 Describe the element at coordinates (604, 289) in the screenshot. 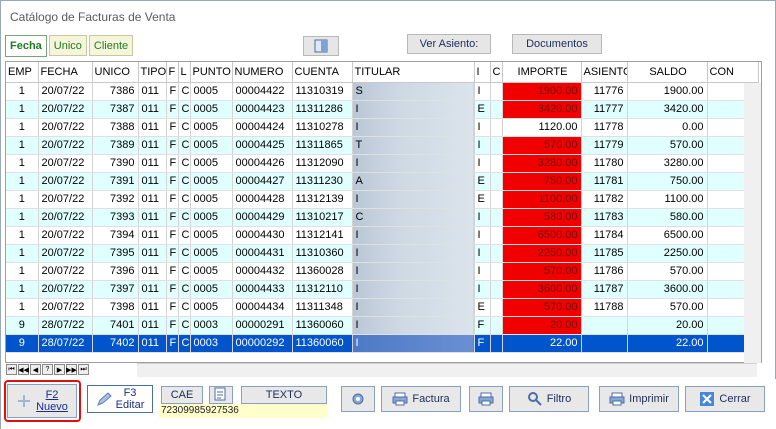

I see `table-cell: 11787` at that location.